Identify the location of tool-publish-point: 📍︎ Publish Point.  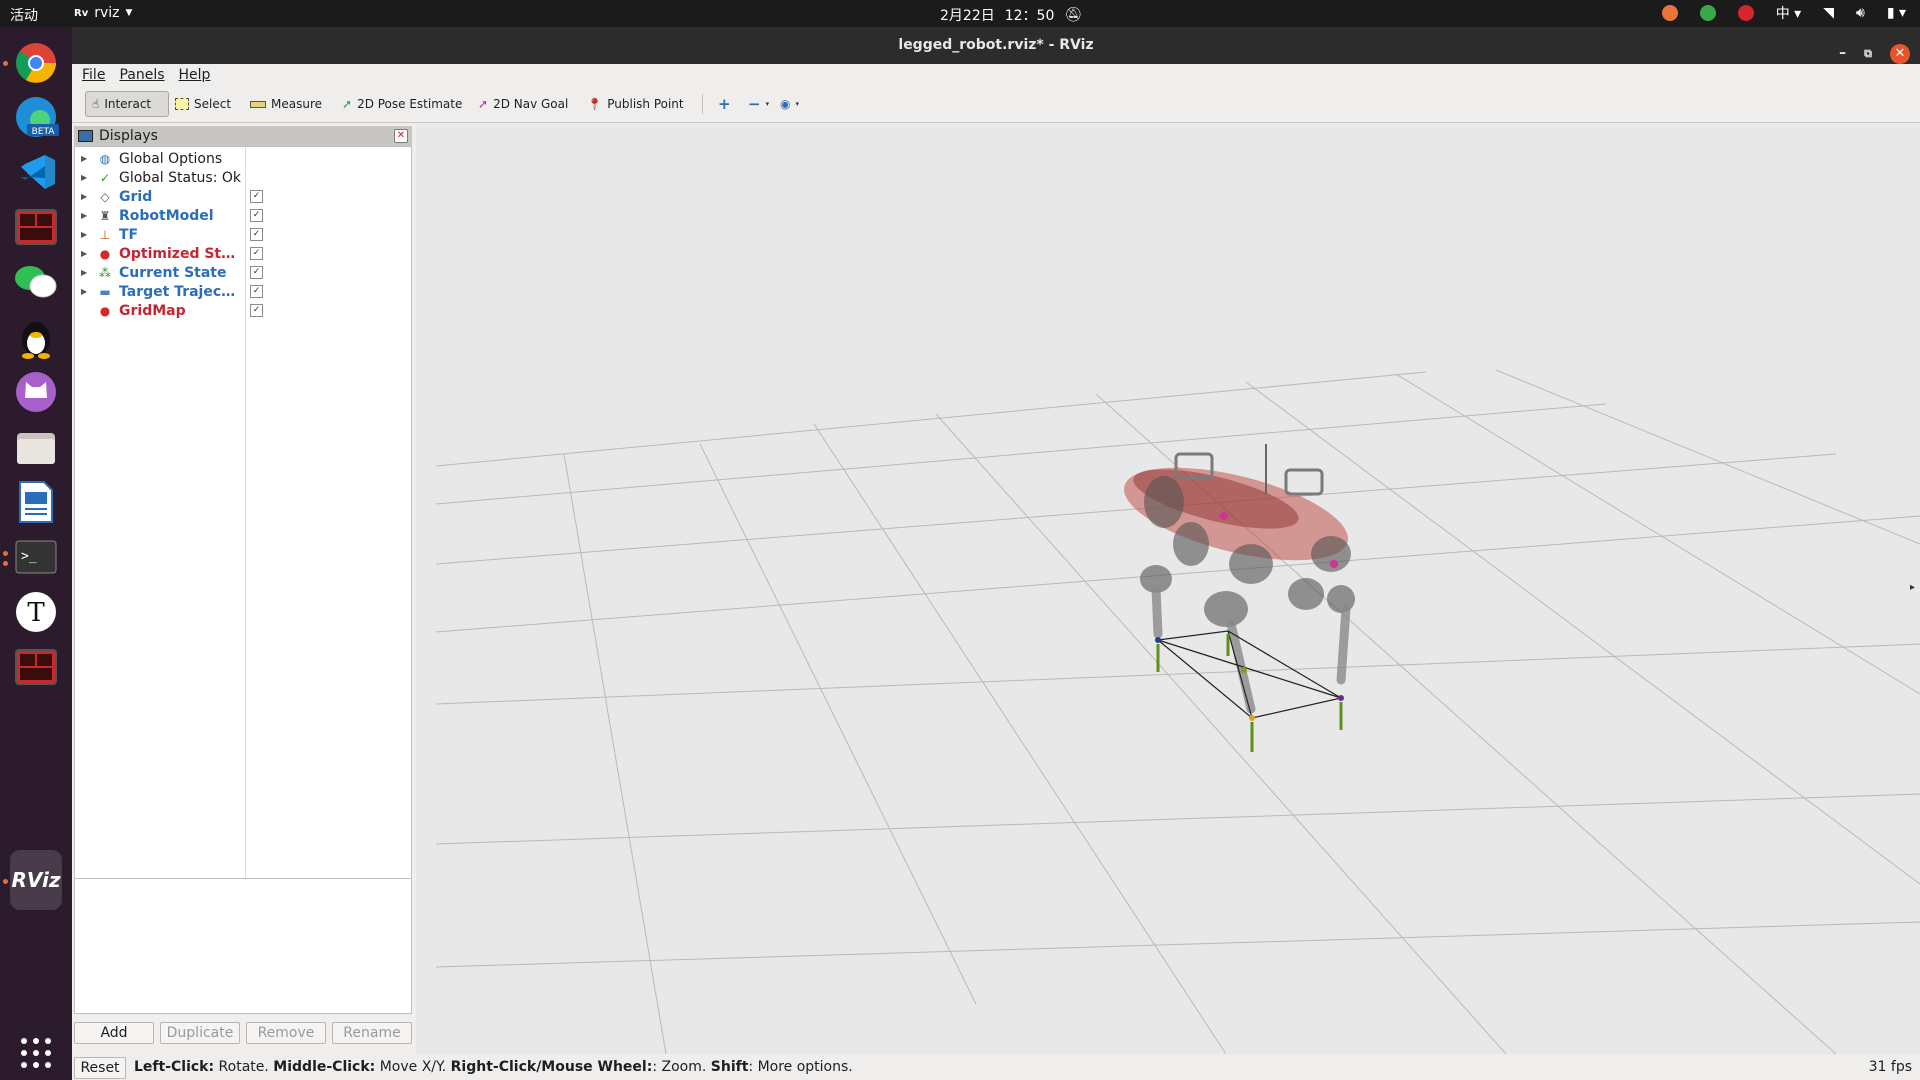
(635, 104).